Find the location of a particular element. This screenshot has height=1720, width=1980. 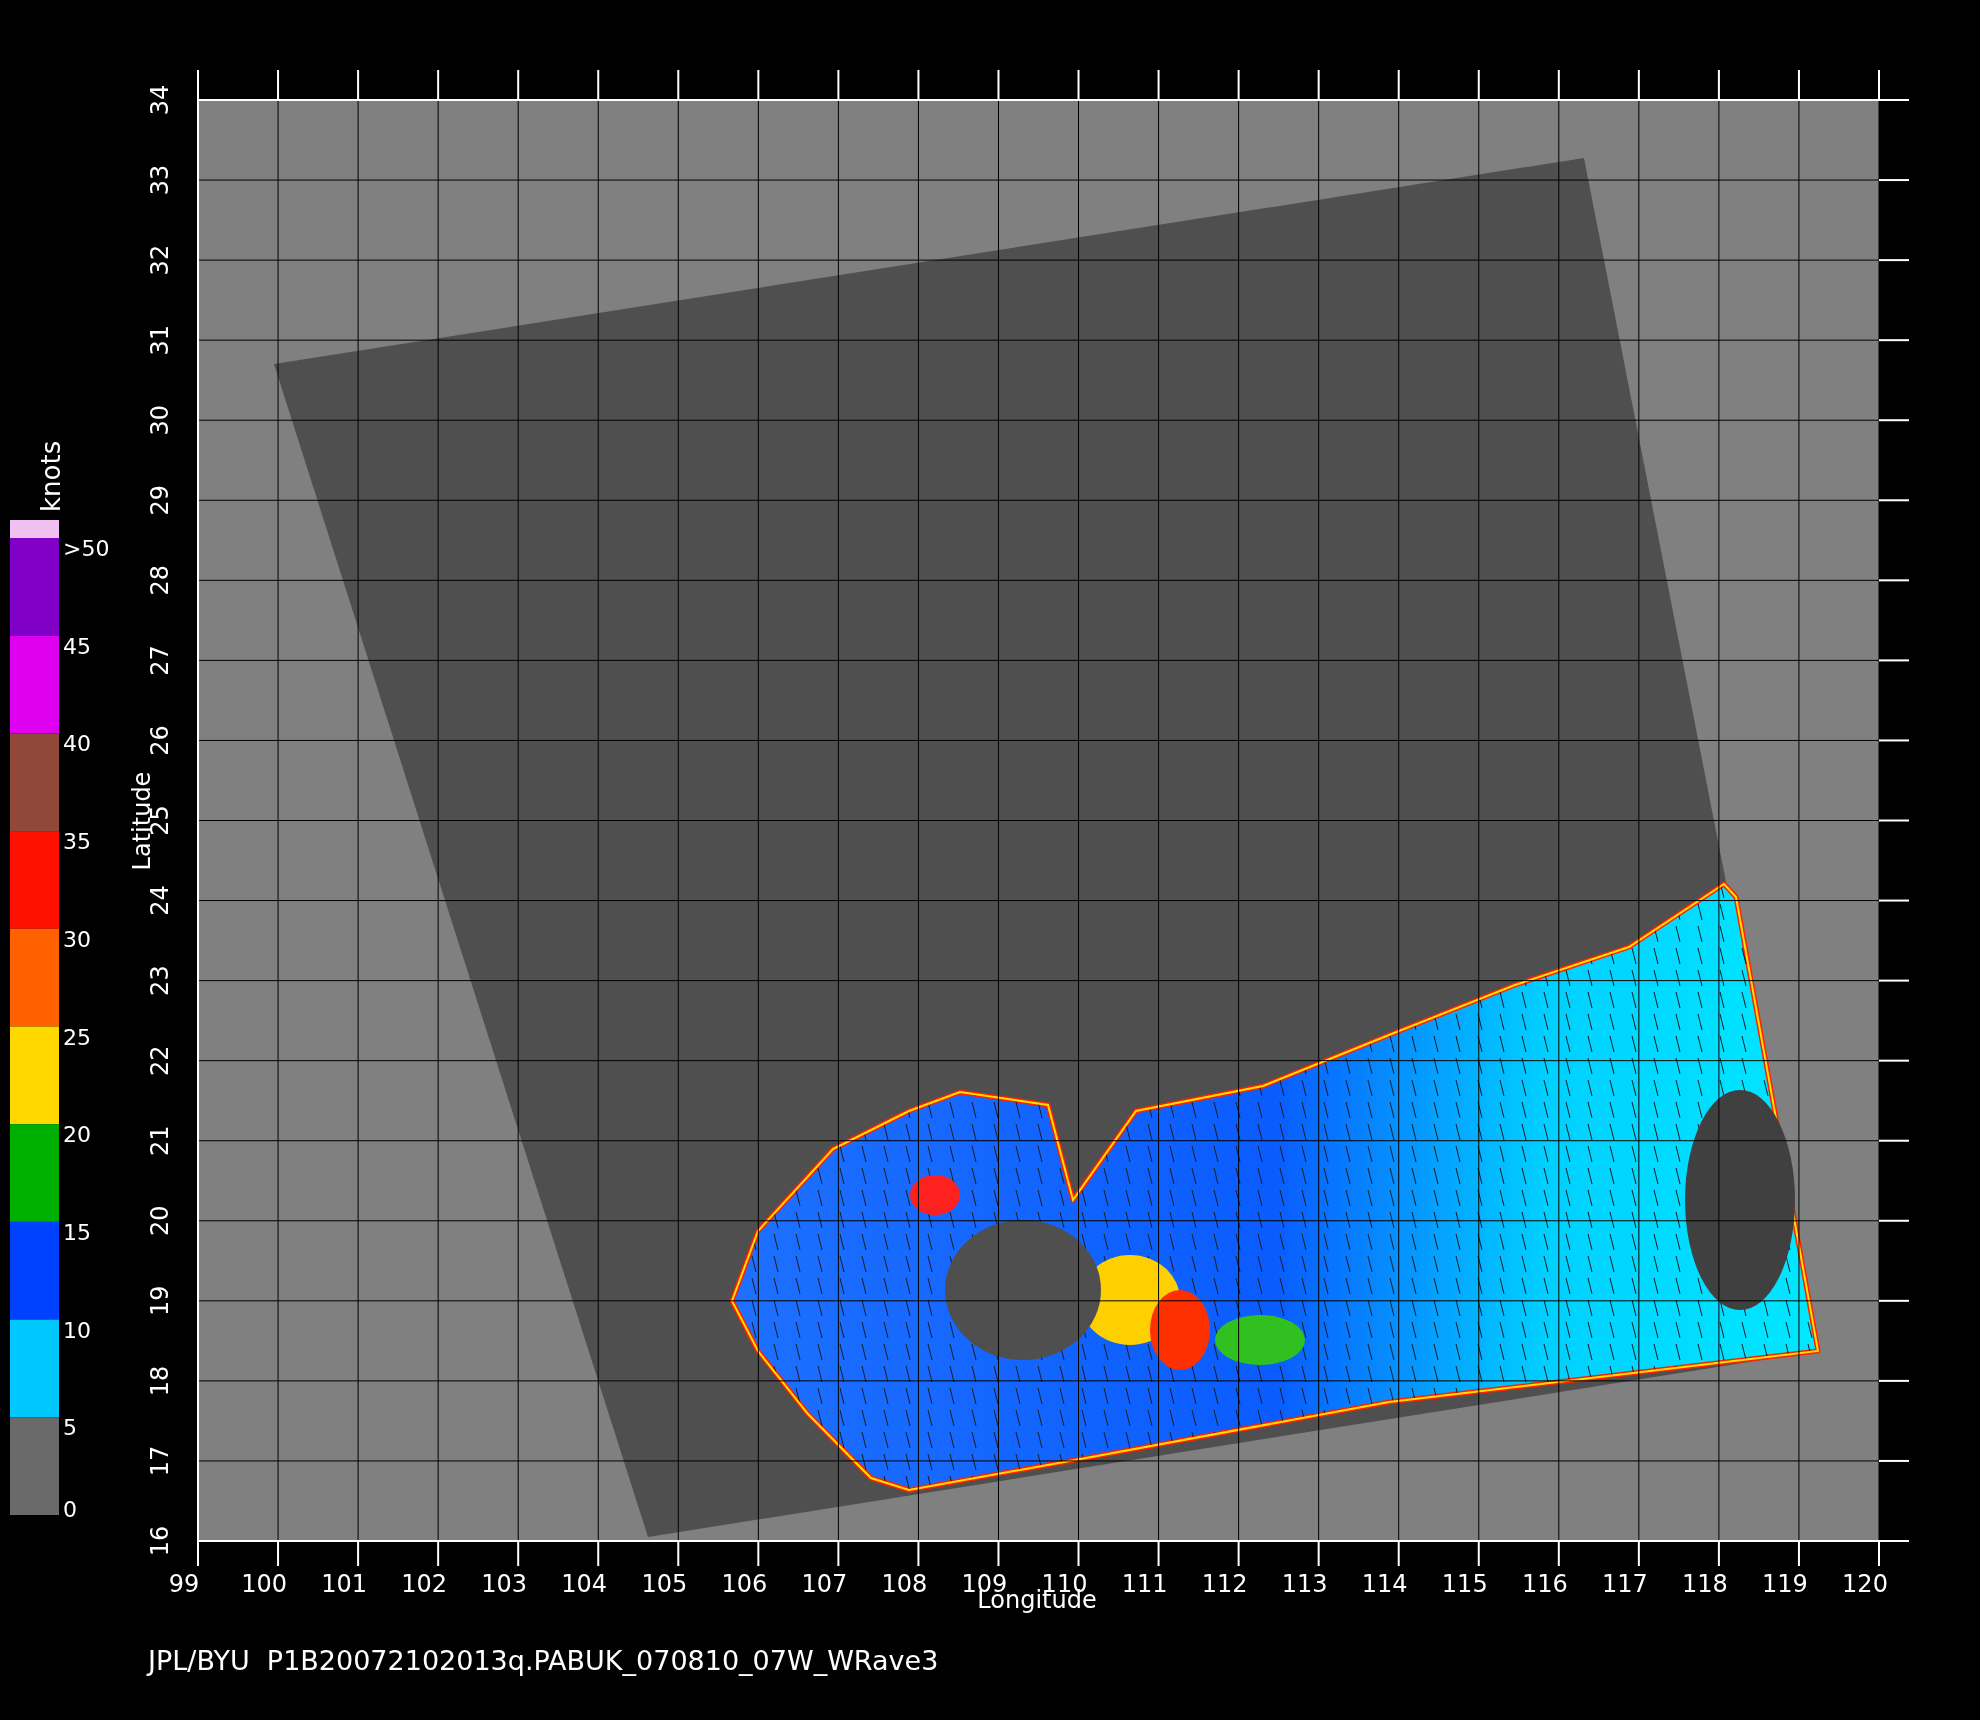

colorbar-label: 25 is located at coordinates (77, 1037).